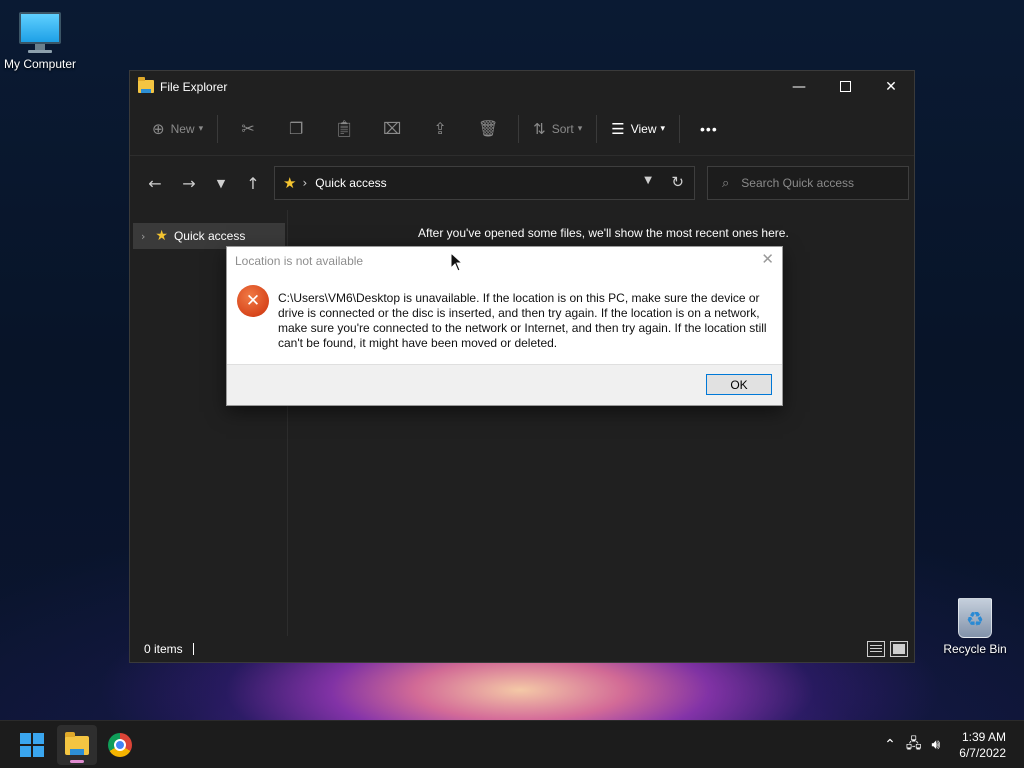 The width and height of the screenshot is (1024, 768). What do you see at coordinates (677, 182) in the screenshot?
I see `refresh-icon: ↻` at bounding box center [677, 182].